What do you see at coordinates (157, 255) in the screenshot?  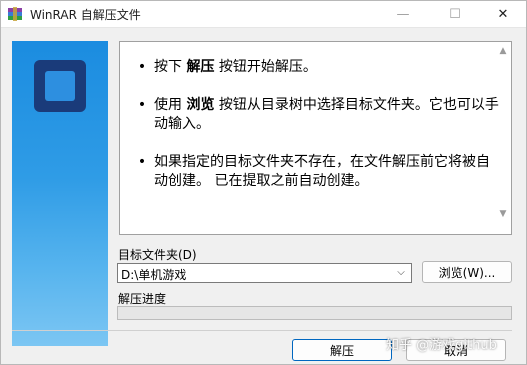 I see `target-folder-label: 目标文件夹(D)` at bounding box center [157, 255].